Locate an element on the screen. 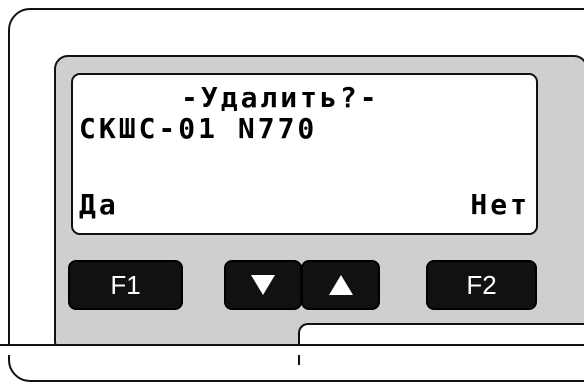 This screenshot has width=584, height=382. down-arrow-key is located at coordinates (263, 285).